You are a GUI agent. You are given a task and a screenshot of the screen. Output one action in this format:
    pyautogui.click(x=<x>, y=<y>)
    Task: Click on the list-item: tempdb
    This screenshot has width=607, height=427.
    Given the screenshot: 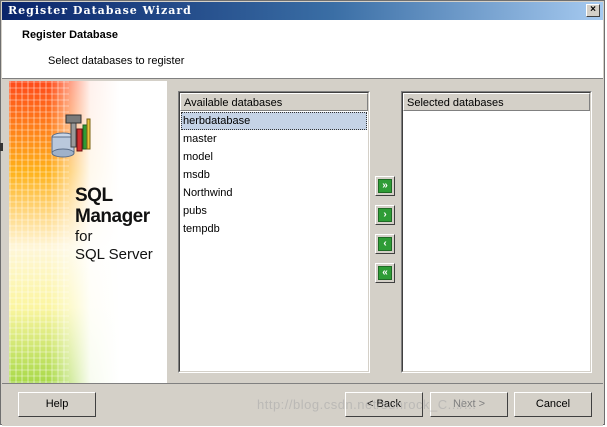 What is the action you would take?
    pyautogui.click(x=274, y=229)
    